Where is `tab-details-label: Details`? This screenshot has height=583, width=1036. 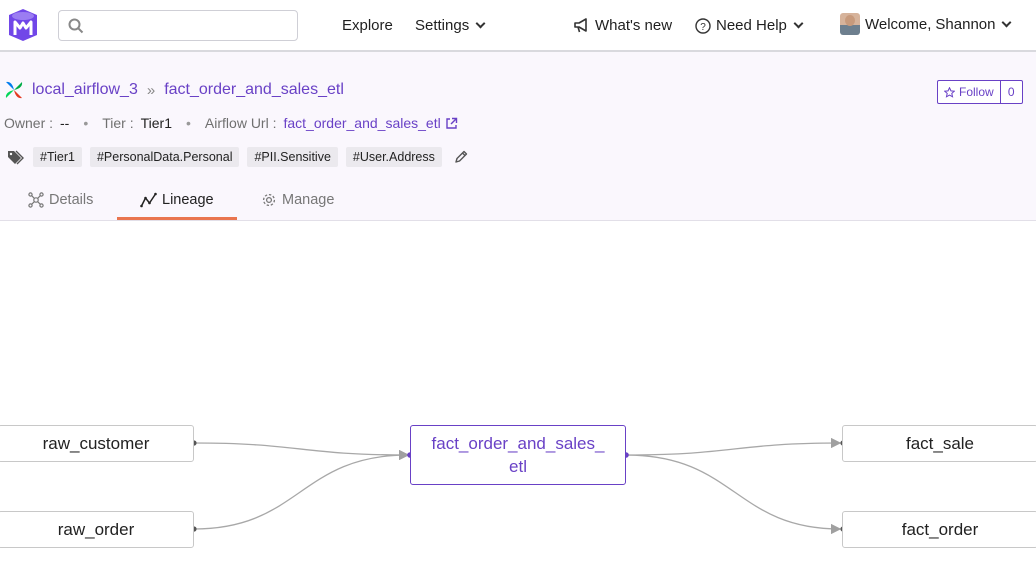 tab-details-label: Details is located at coordinates (71, 200).